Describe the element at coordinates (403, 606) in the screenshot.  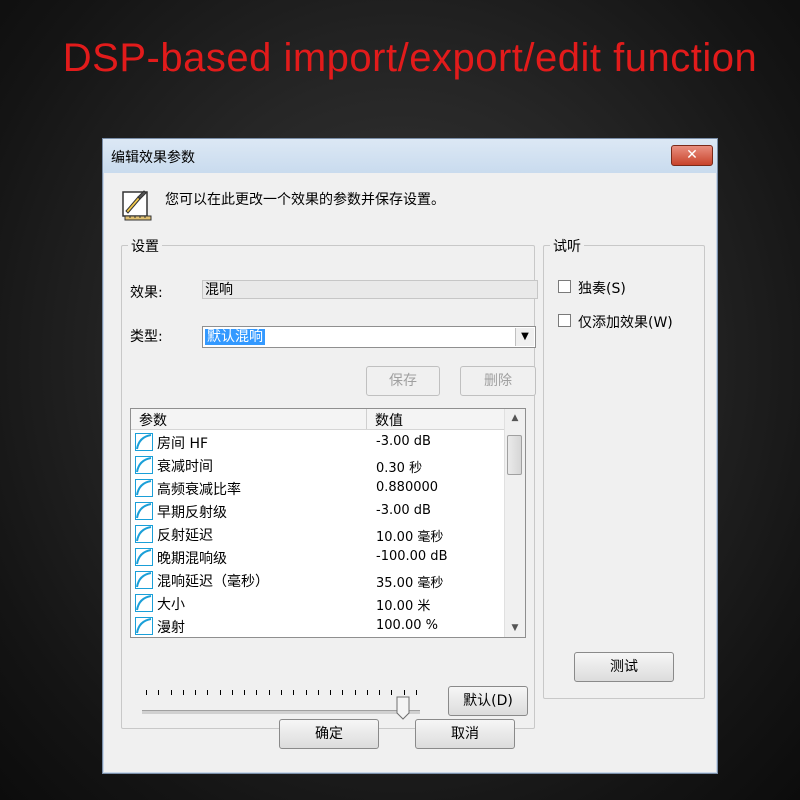
I see `parameter-value: 10.00 米` at that location.